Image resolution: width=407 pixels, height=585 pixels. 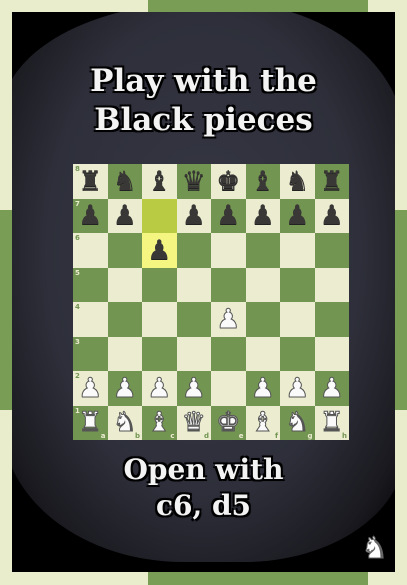 What do you see at coordinates (159, 353) in the screenshot?
I see `square-c3` at bounding box center [159, 353].